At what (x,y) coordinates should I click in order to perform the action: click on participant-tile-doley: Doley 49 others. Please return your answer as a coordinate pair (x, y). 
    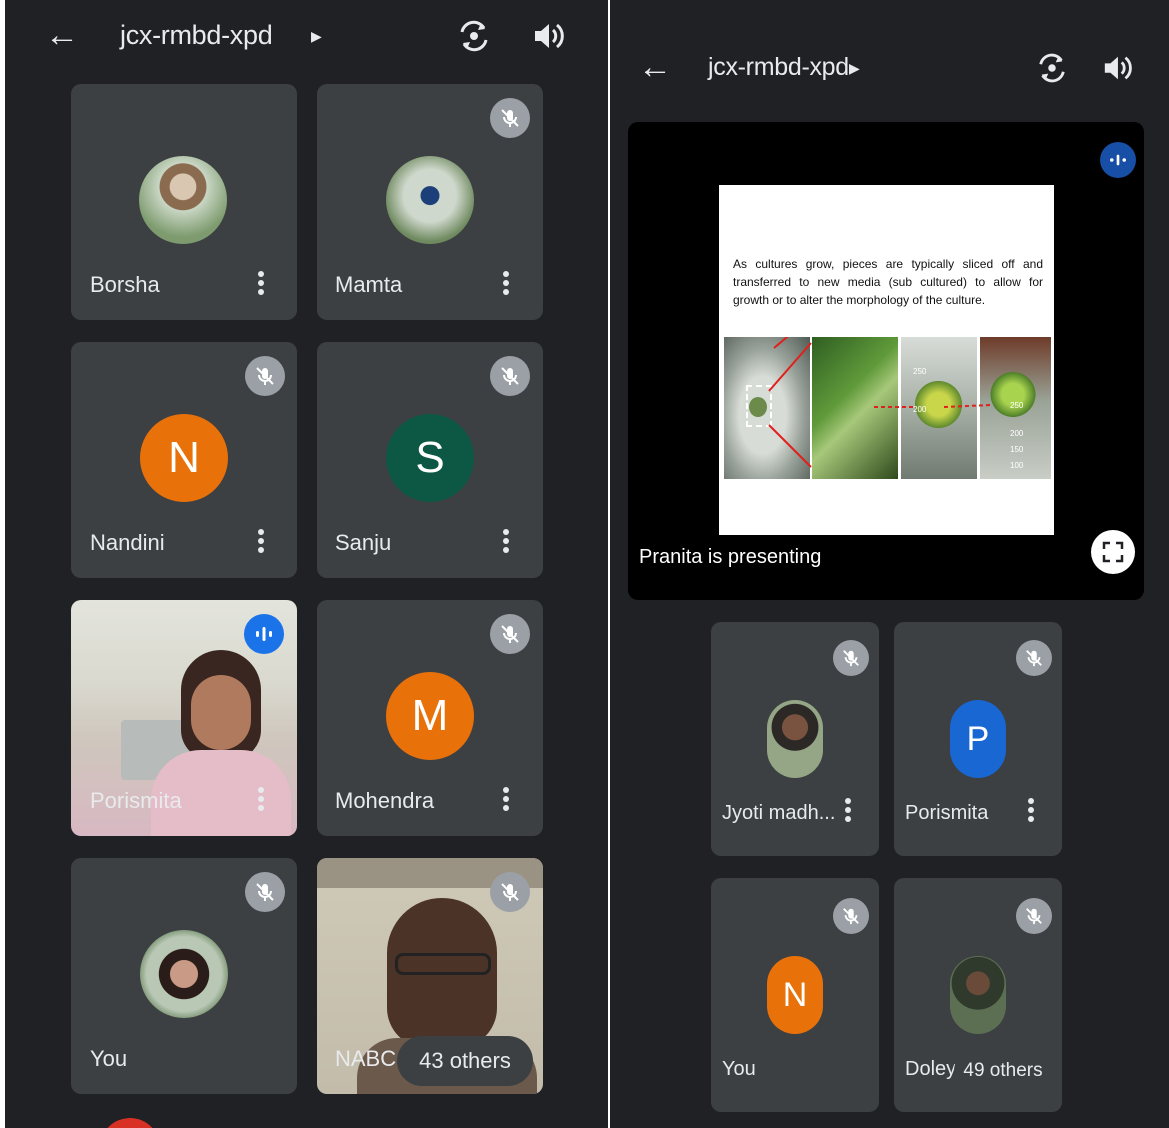
    Looking at the image, I should click on (978, 995).